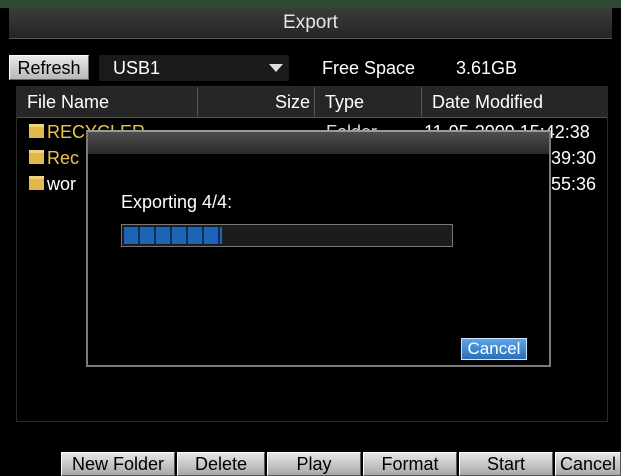 Image resolution: width=621 pixels, height=476 pixels. Describe the element at coordinates (118, 464) in the screenshot. I see `new-folder-button: New Folder` at that location.